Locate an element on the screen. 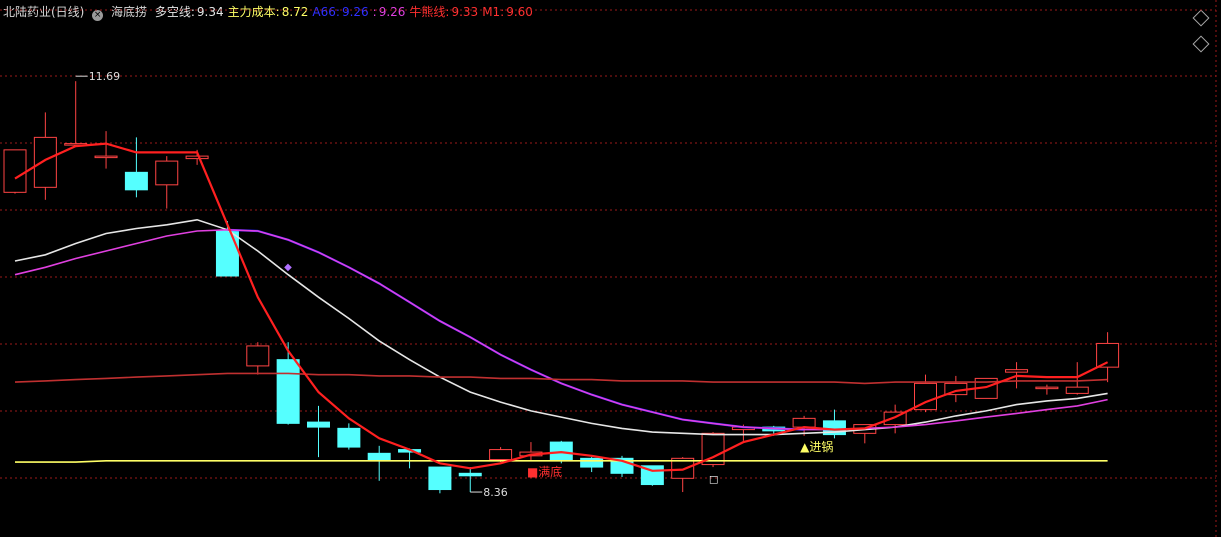  series-line is located at coordinates (561, 378).